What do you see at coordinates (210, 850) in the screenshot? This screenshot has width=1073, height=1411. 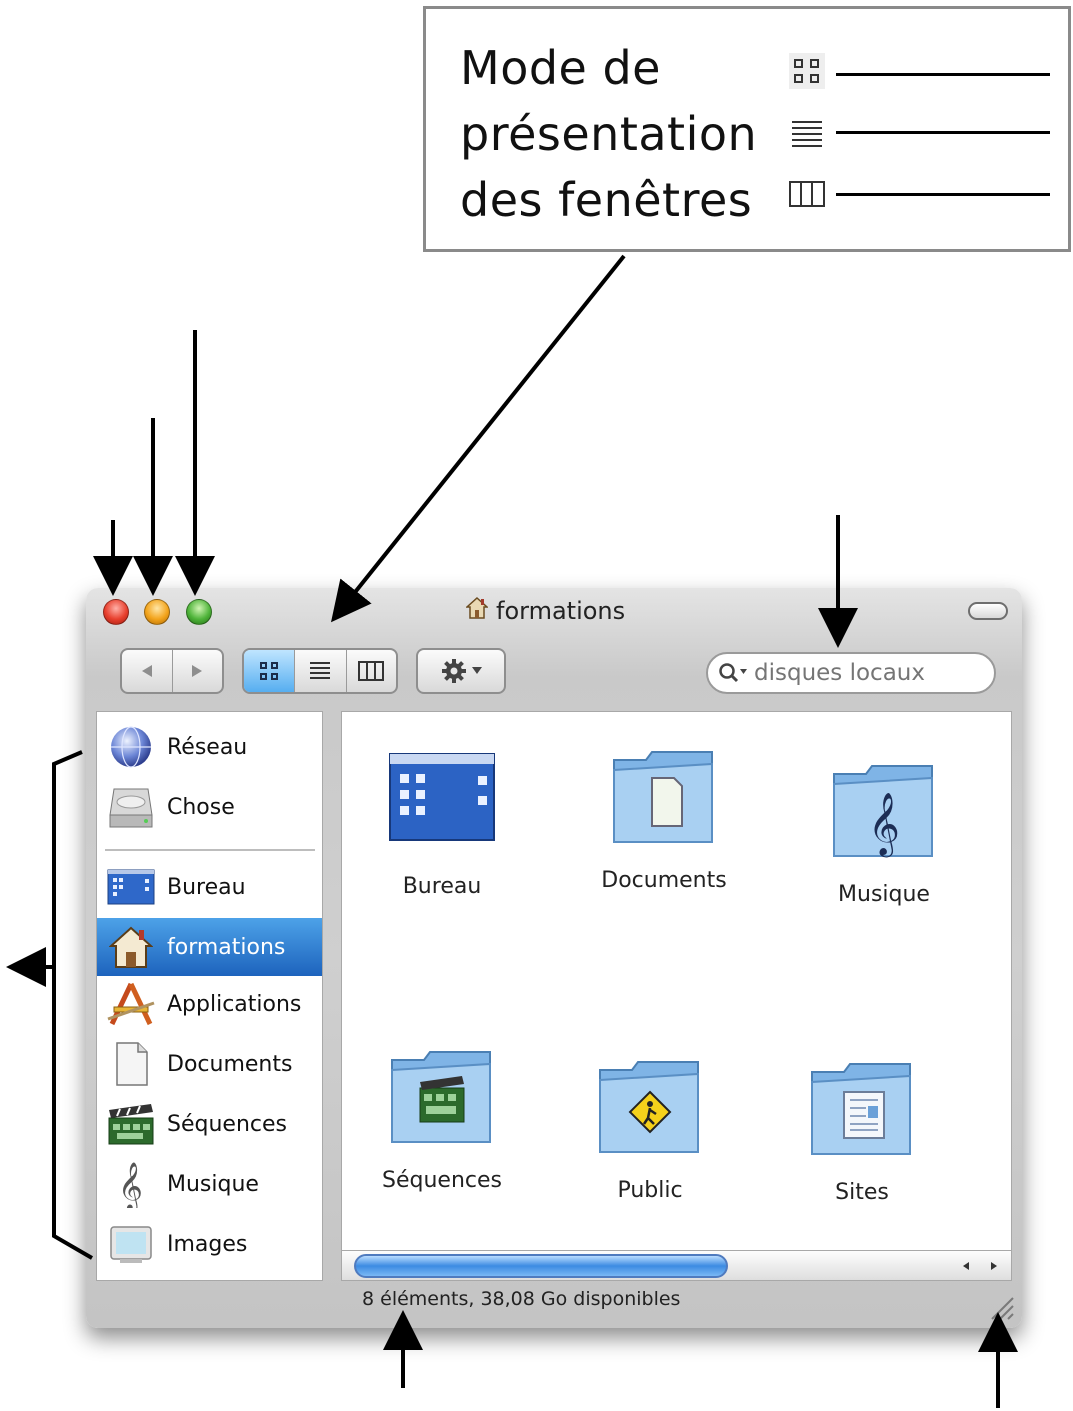 I see `sidebar-divider` at bounding box center [210, 850].